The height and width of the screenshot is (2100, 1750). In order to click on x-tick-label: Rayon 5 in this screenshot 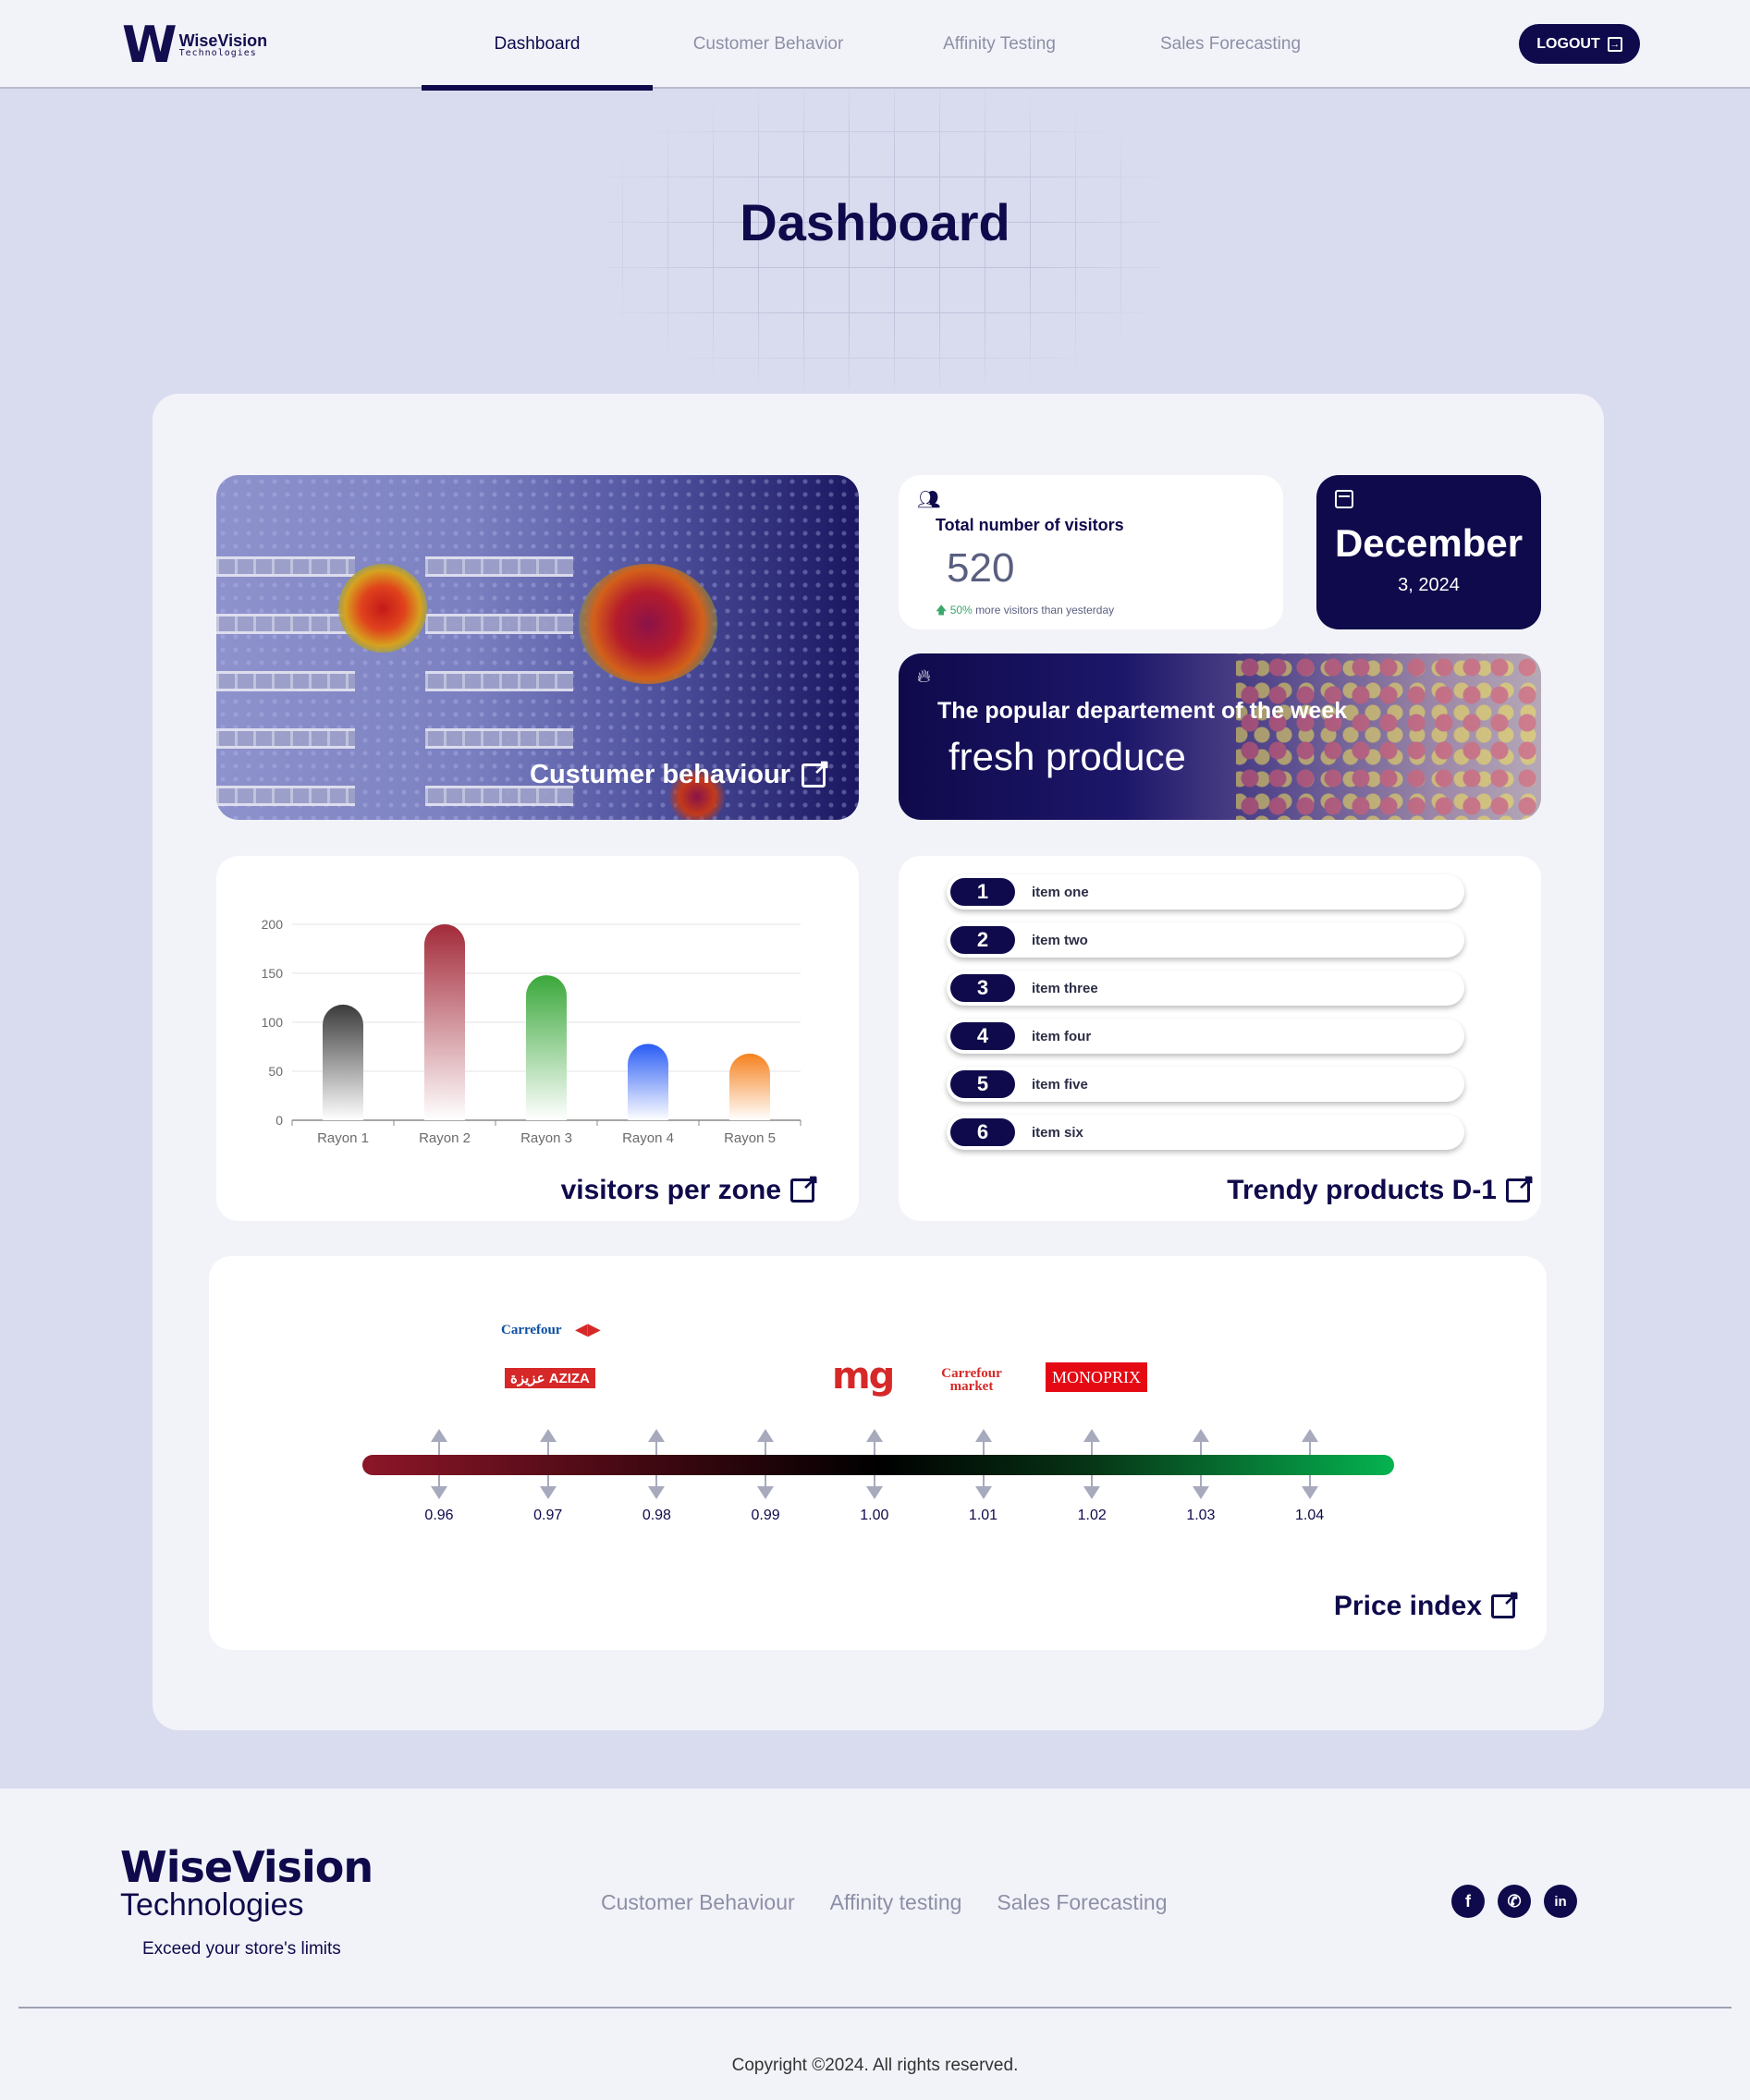, I will do `click(750, 1138)`.